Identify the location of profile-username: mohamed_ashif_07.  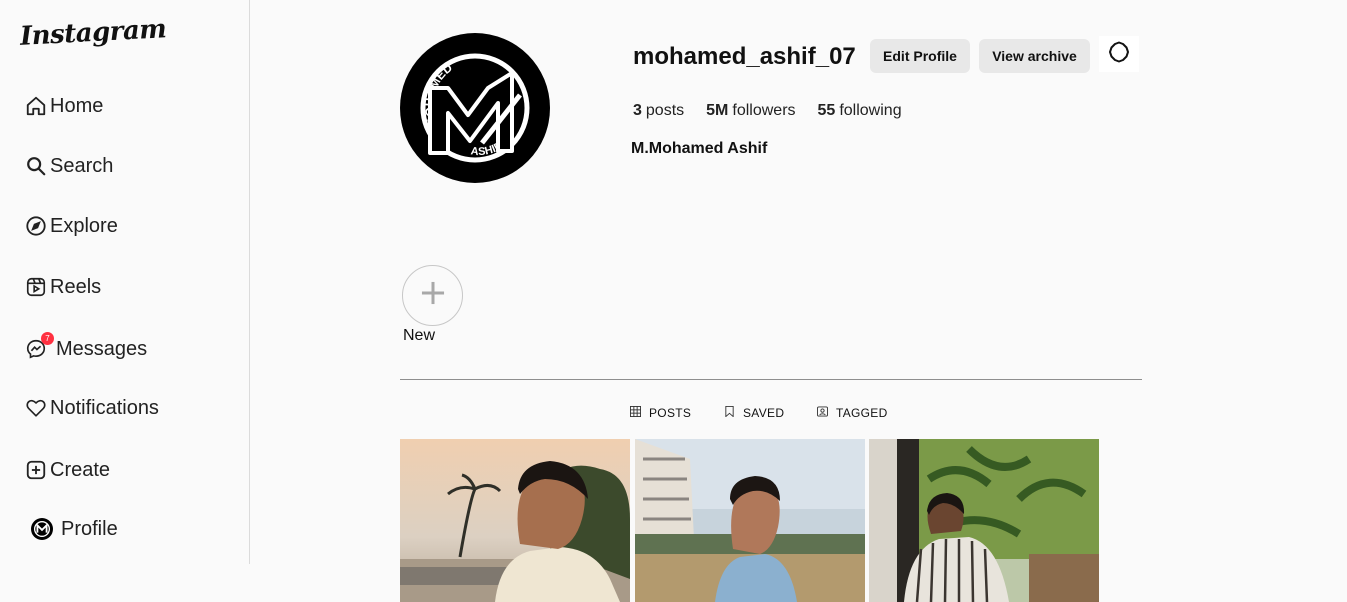
(744, 56).